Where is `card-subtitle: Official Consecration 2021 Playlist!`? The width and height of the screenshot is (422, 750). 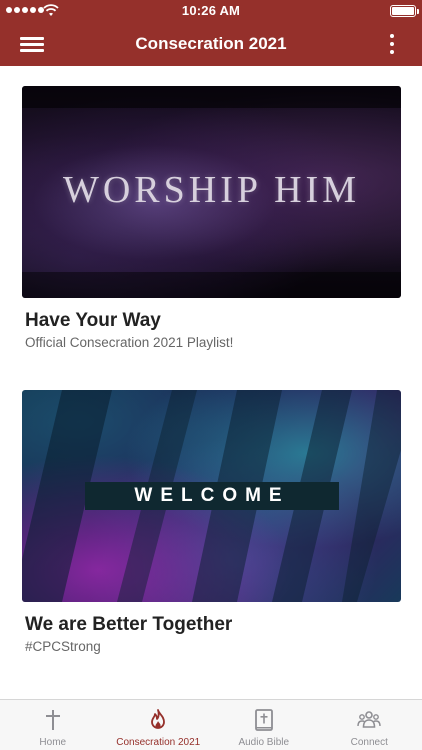
card-subtitle: Official Consecration 2021 Playlist! is located at coordinates (129, 342).